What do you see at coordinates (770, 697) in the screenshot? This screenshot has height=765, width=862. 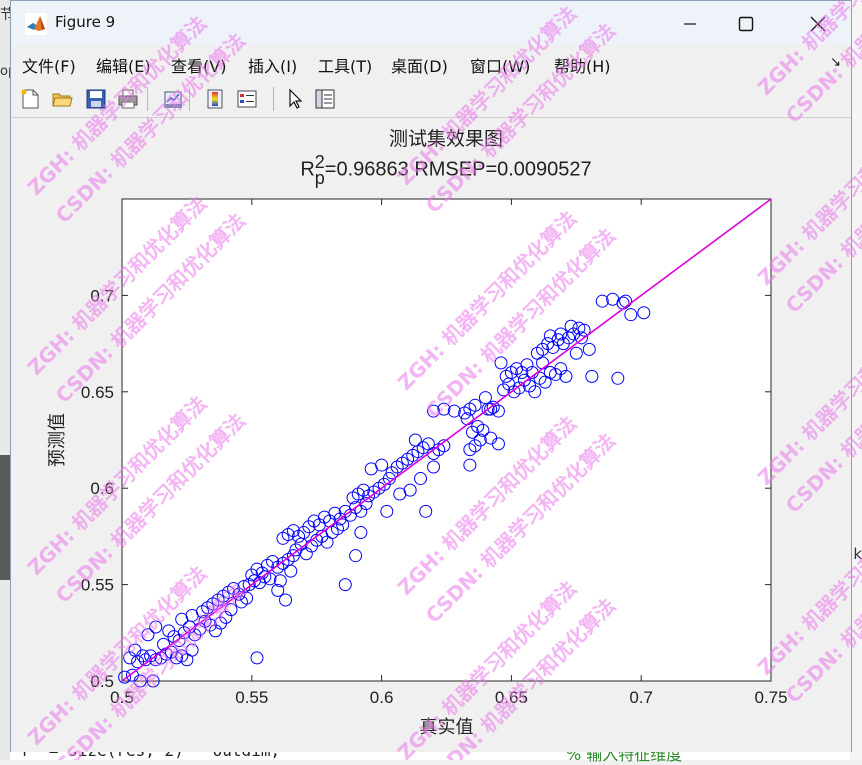 I see `x-tick-label: 0.75` at bounding box center [770, 697].